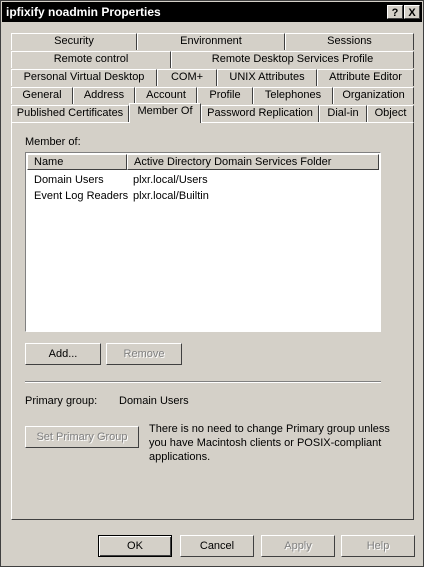 The image size is (424, 567). I want to click on tab-label: Organization, so click(373, 95).